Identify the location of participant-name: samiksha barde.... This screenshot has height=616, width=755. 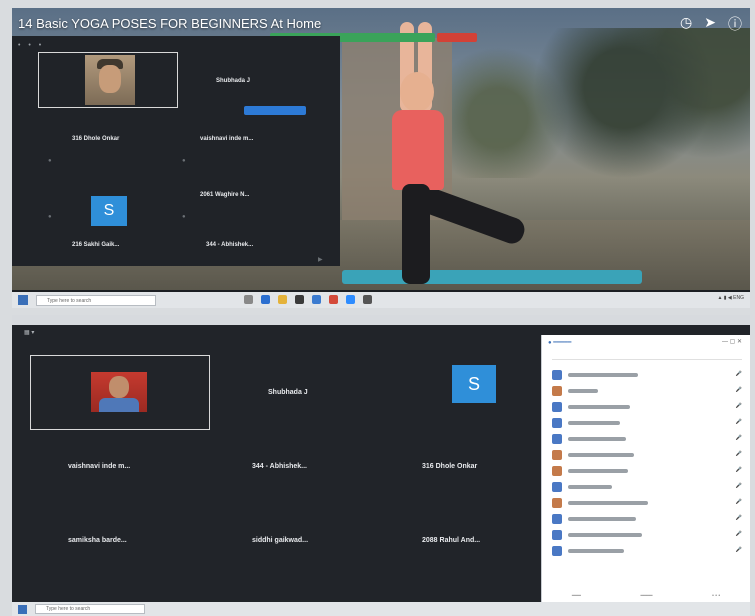
(97, 540).